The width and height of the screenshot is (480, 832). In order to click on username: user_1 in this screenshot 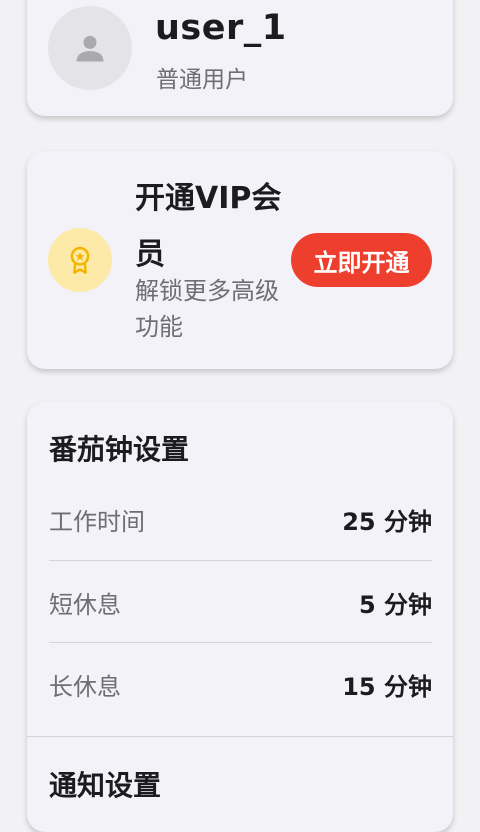, I will do `click(221, 28)`.